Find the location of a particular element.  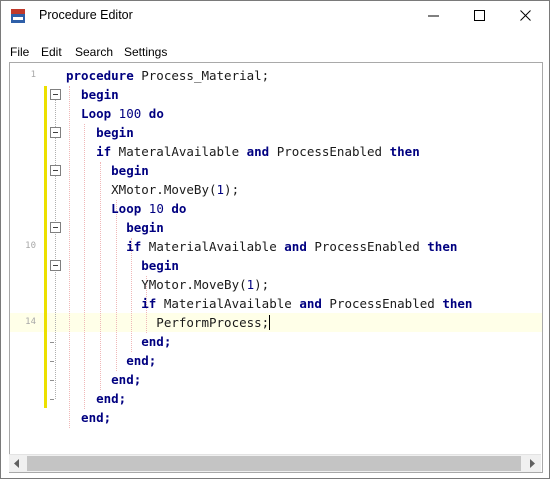

minimize-button is located at coordinates (434, 16).